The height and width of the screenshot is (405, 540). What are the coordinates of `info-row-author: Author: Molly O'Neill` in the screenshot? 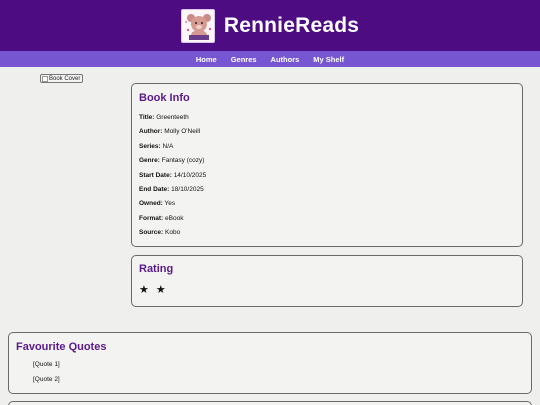 It's located at (327, 134).